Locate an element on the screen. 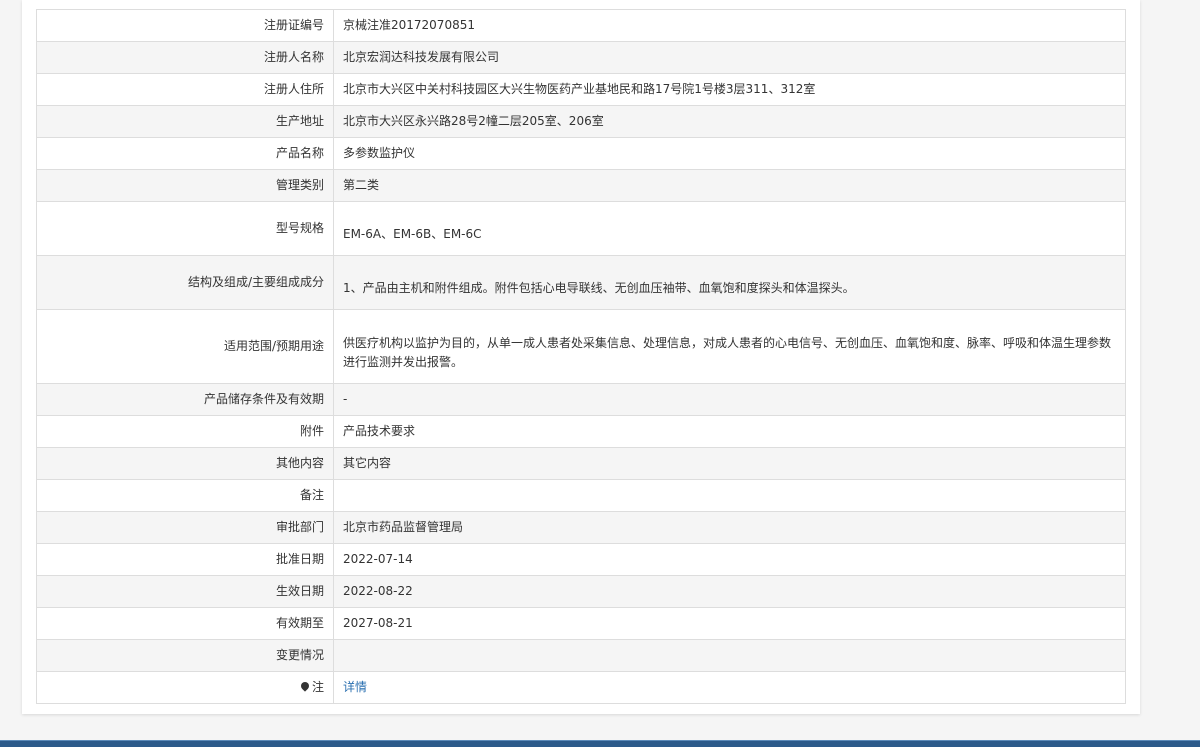 The height and width of the screenshot is (747, 1200). row-value: 2022-08-22 is located at coordinates (729, 591).